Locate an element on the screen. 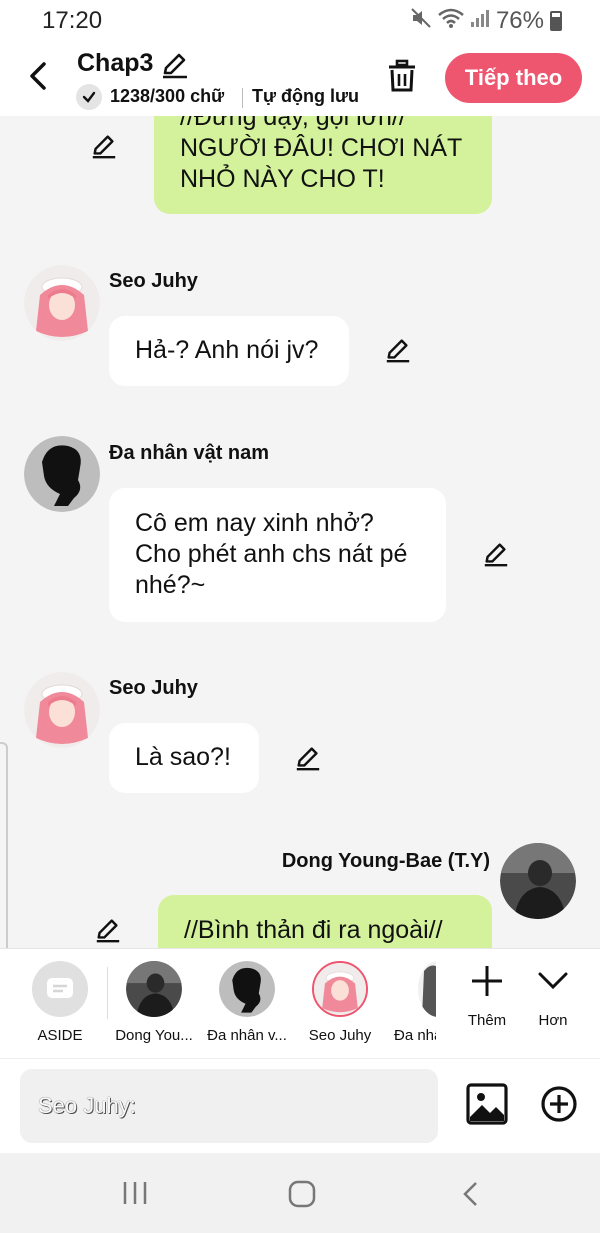 This screenshot has height=1233, width=600. chevron-down-icon is located at coordinates (553, 981).